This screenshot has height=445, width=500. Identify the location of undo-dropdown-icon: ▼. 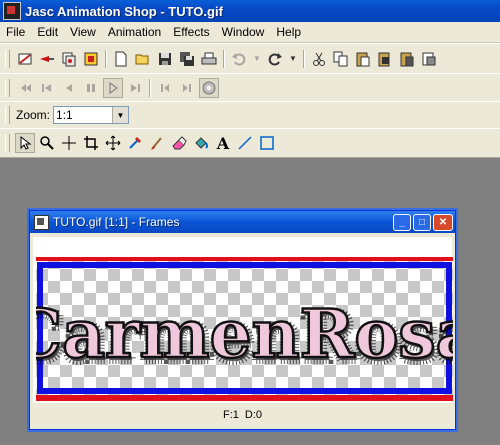
(257, 59).